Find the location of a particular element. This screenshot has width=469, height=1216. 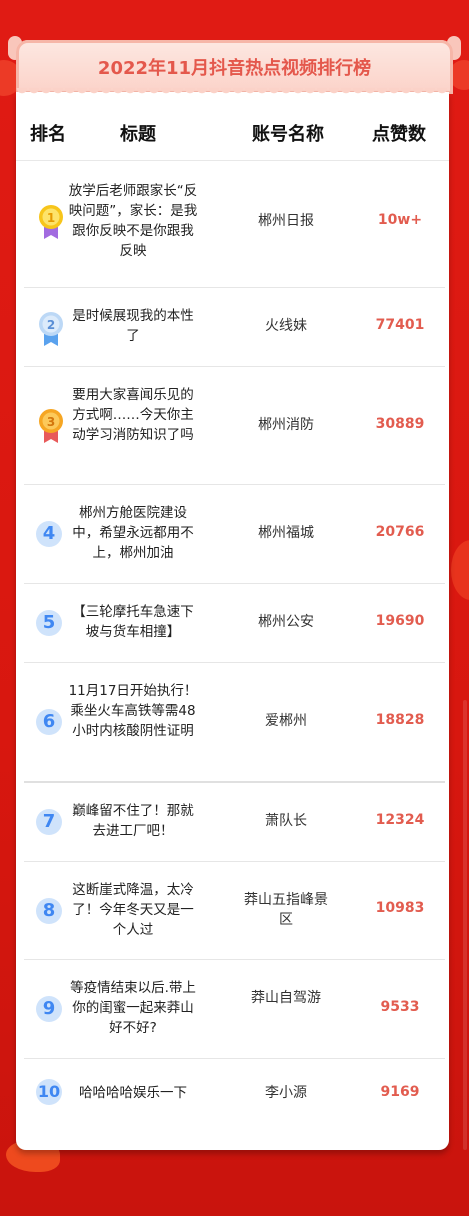

table-row: 10 哈哈哈哈娱乐一下 李小源 9169 is located at coordinates (234, 1092).